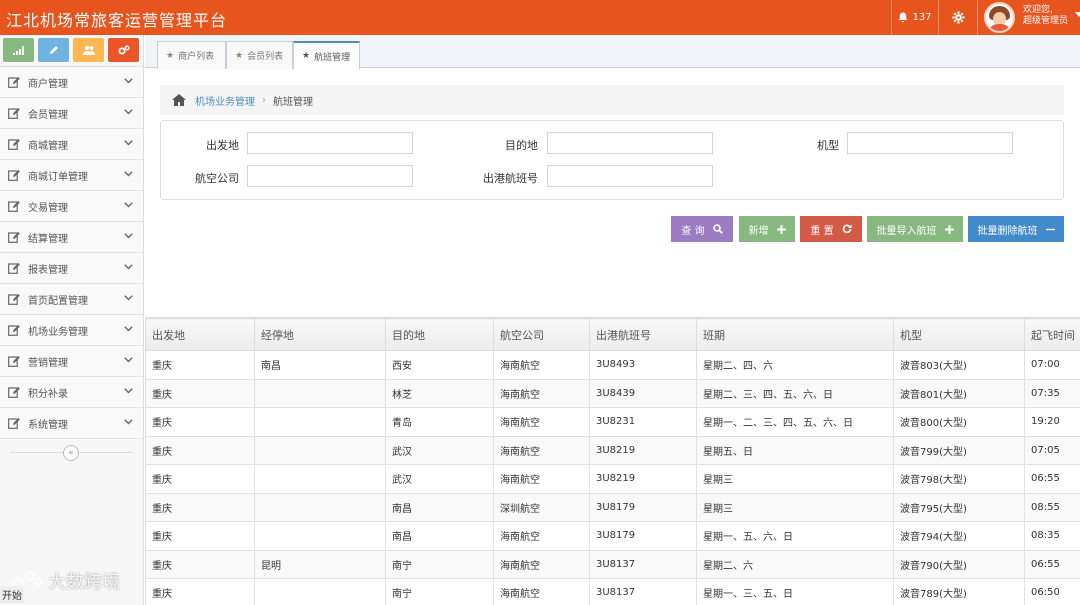 This screenshot has height=605, width=1080. I want to click on sidebar-item-label: 积分补录, so click(48, 394).